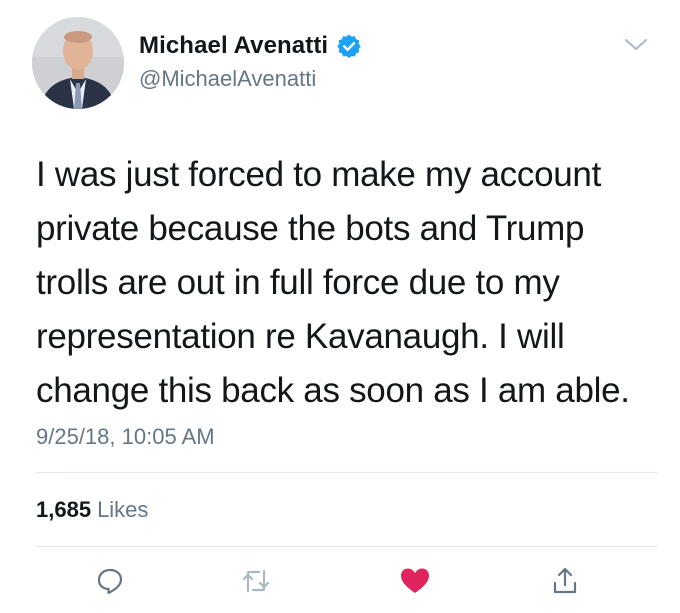  I want to click on author-handle: @MichaelAvenatti, so click(227, 79).